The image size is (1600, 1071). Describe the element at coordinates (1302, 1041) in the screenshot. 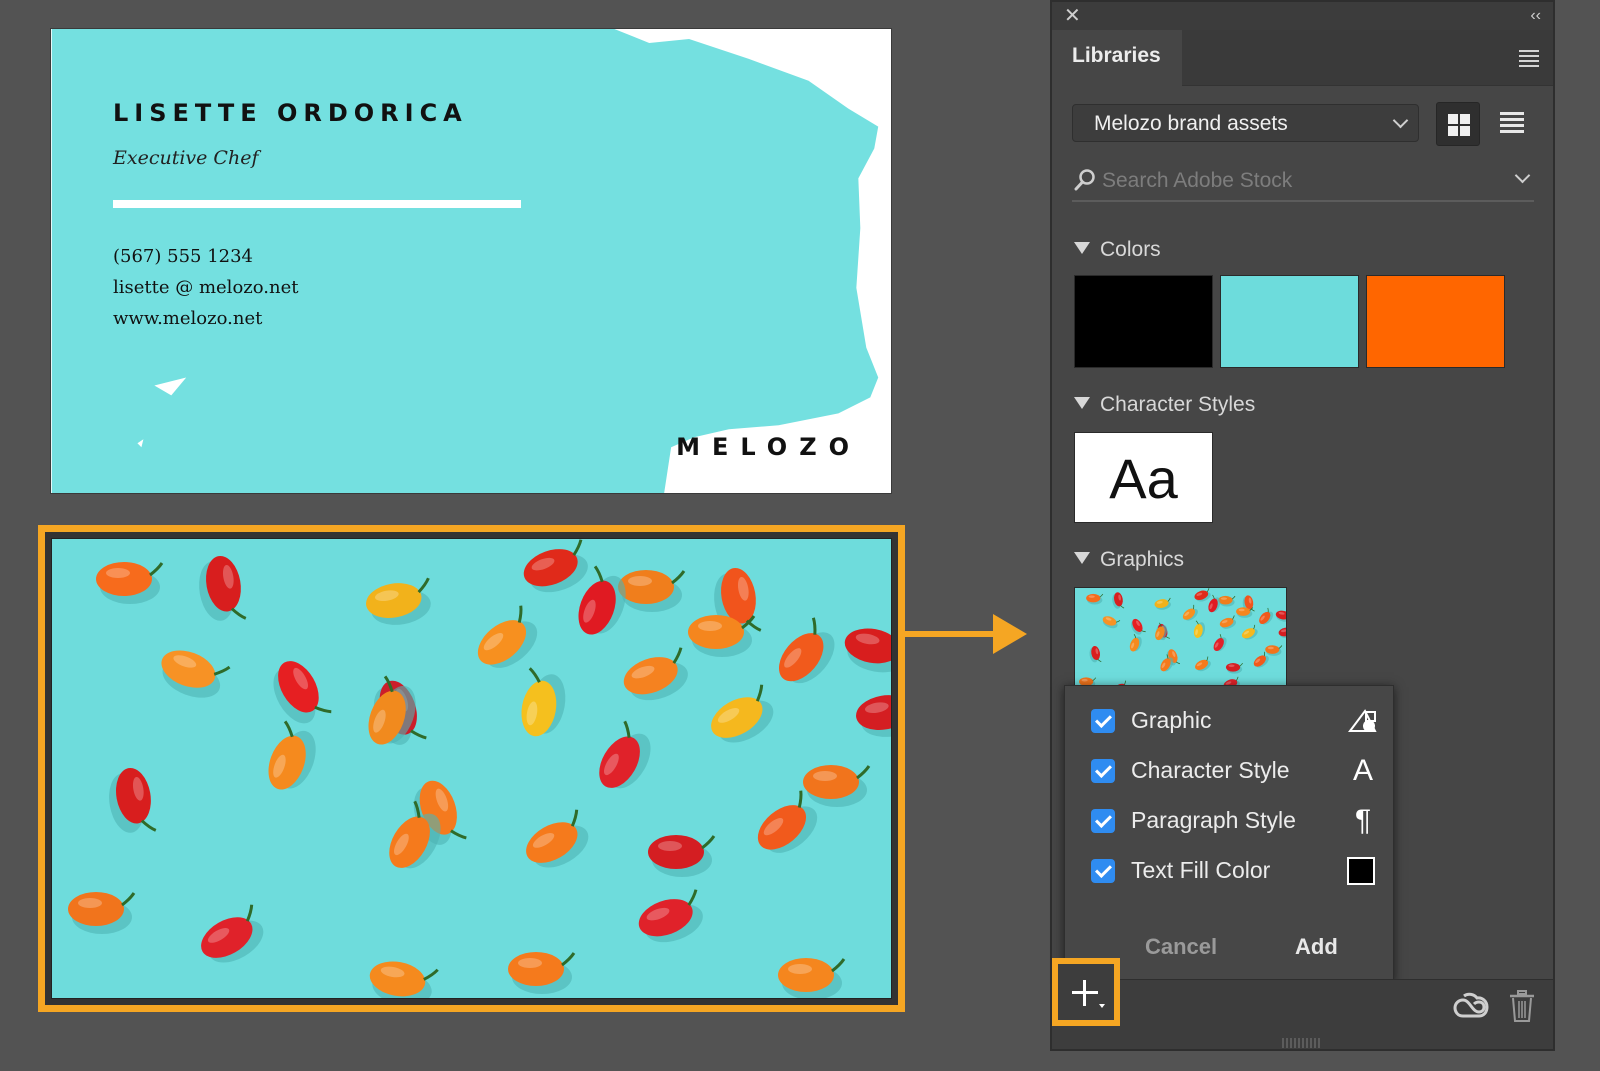

I see `resize-grip` at that location.